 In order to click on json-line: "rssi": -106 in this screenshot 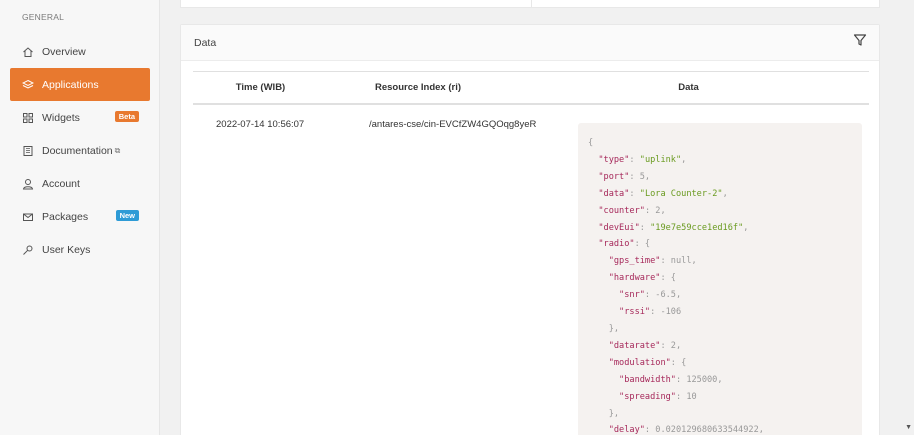, I will do `click(720, 312)`.